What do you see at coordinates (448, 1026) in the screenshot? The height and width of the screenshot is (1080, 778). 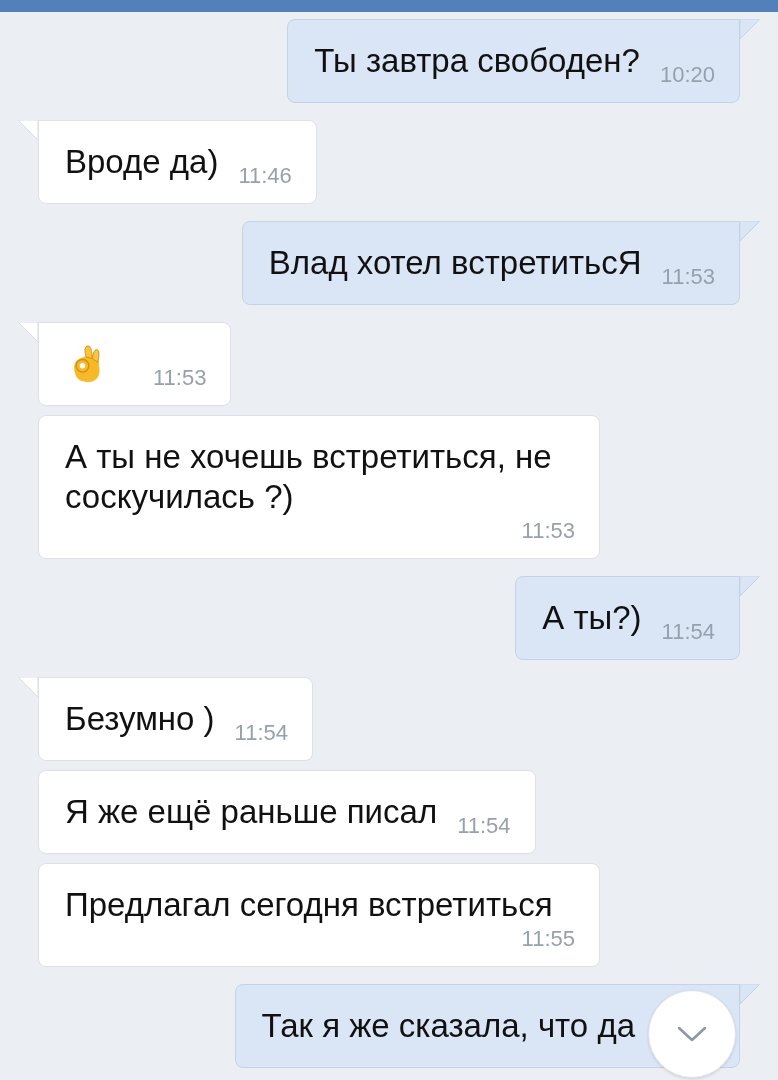 I see `message-text: Так я же сказала, что да` at bounding box center [448, 1026].